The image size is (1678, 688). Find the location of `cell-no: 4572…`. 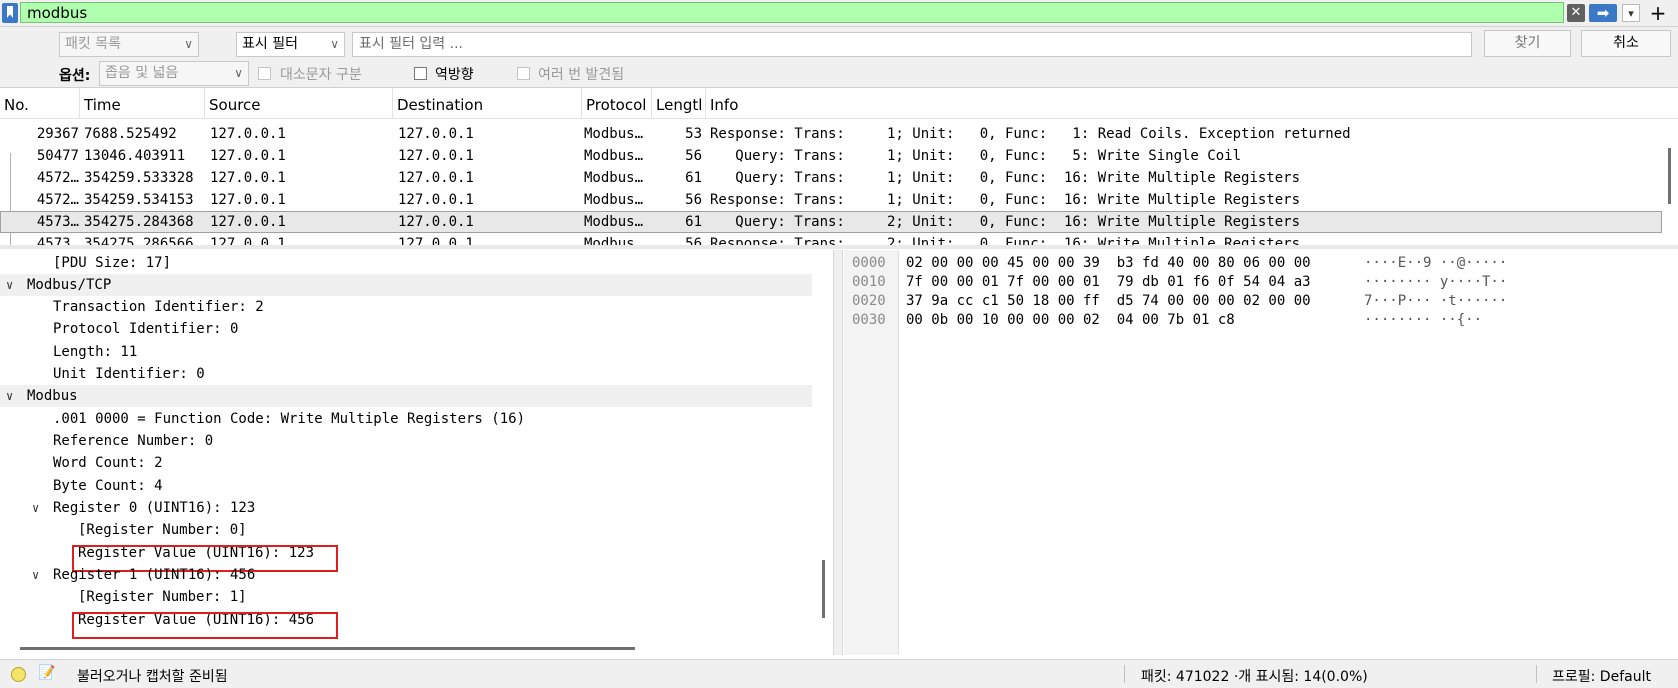

cell-no: 4572… is located at coordinates (57, 200).